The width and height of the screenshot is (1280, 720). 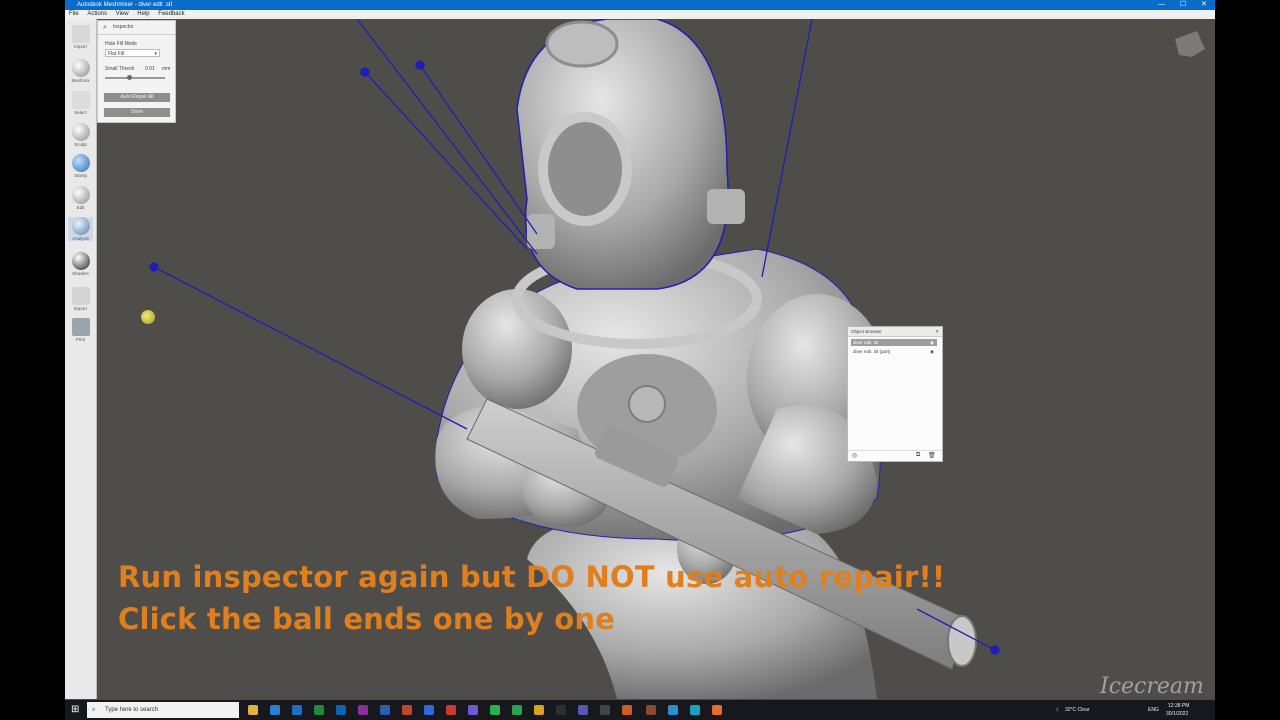 What do you see at coordinates (854, 455) in the screenshot?
I see `hide-icon: ◎` at bounding box center [854, 455].